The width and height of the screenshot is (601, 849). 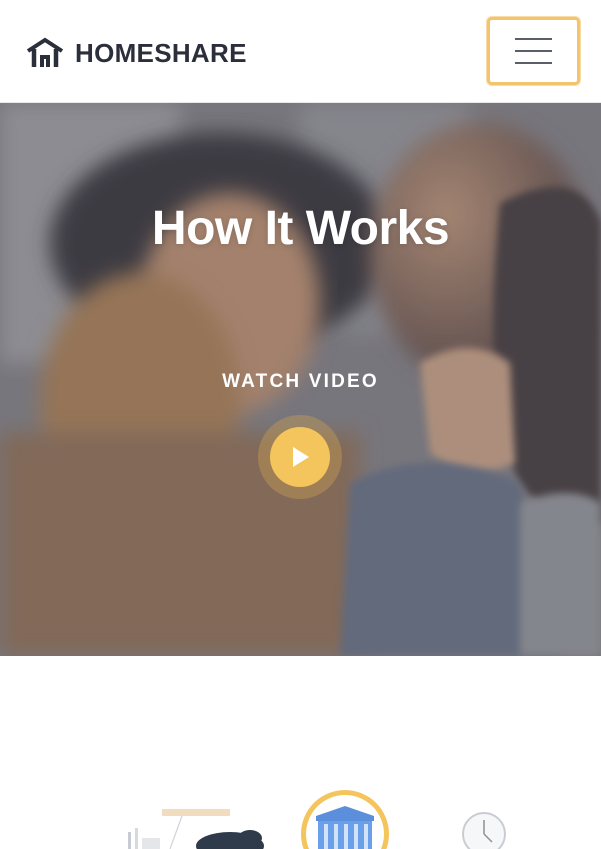 I want to click on page-title: How It Works, so click(x=300, y=228).